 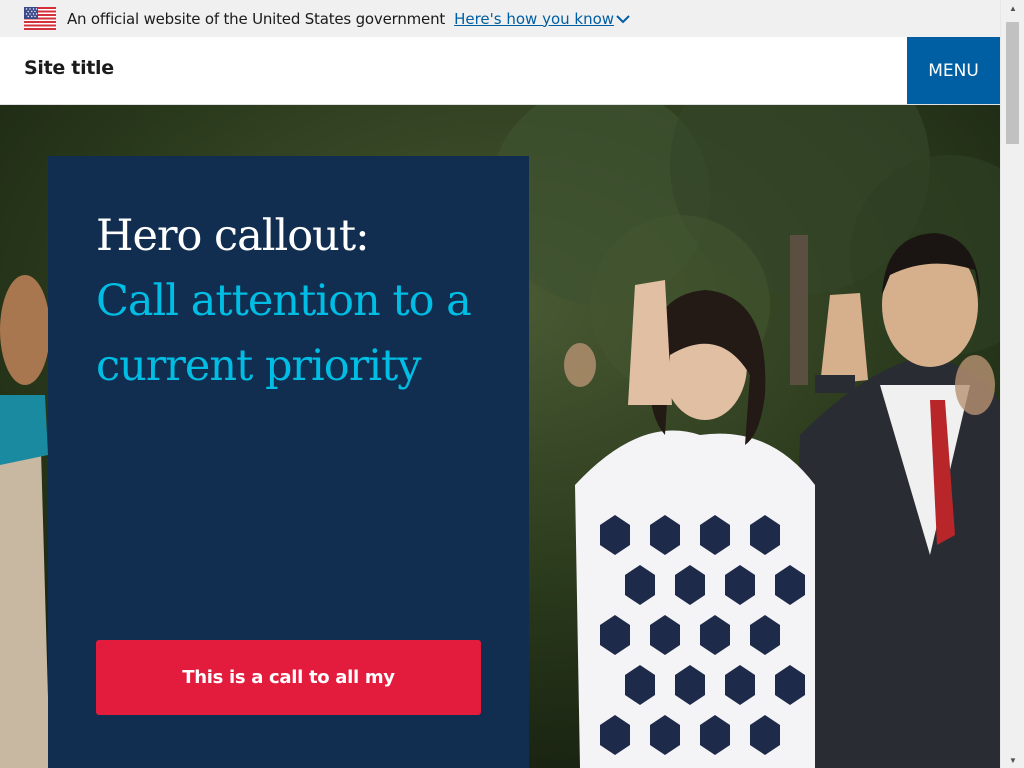 I want to click on menu-button: MENU, so click(x=953, y=70).